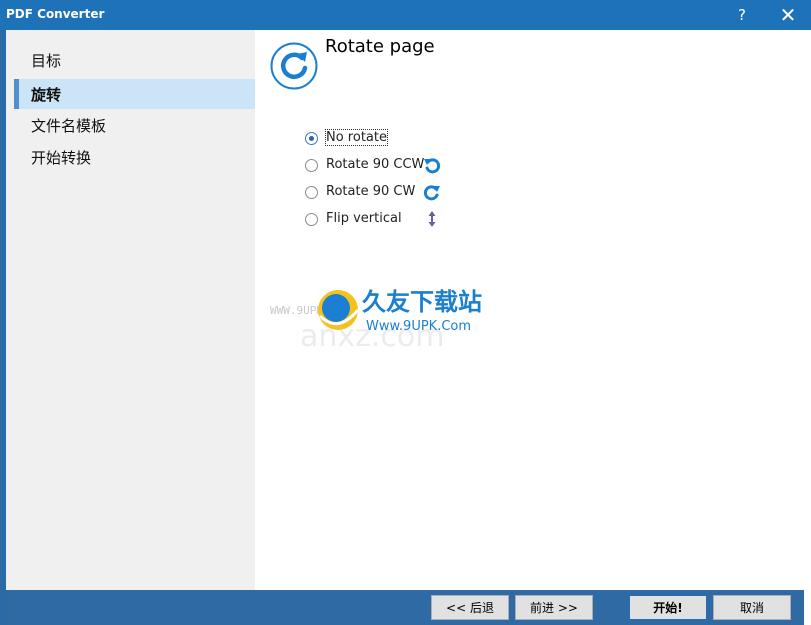  What do you see at coordinates (405, 15) in the screenshot?
I see `title-bar: PDF Converter ? ✕` at bounding box center [405, 15].